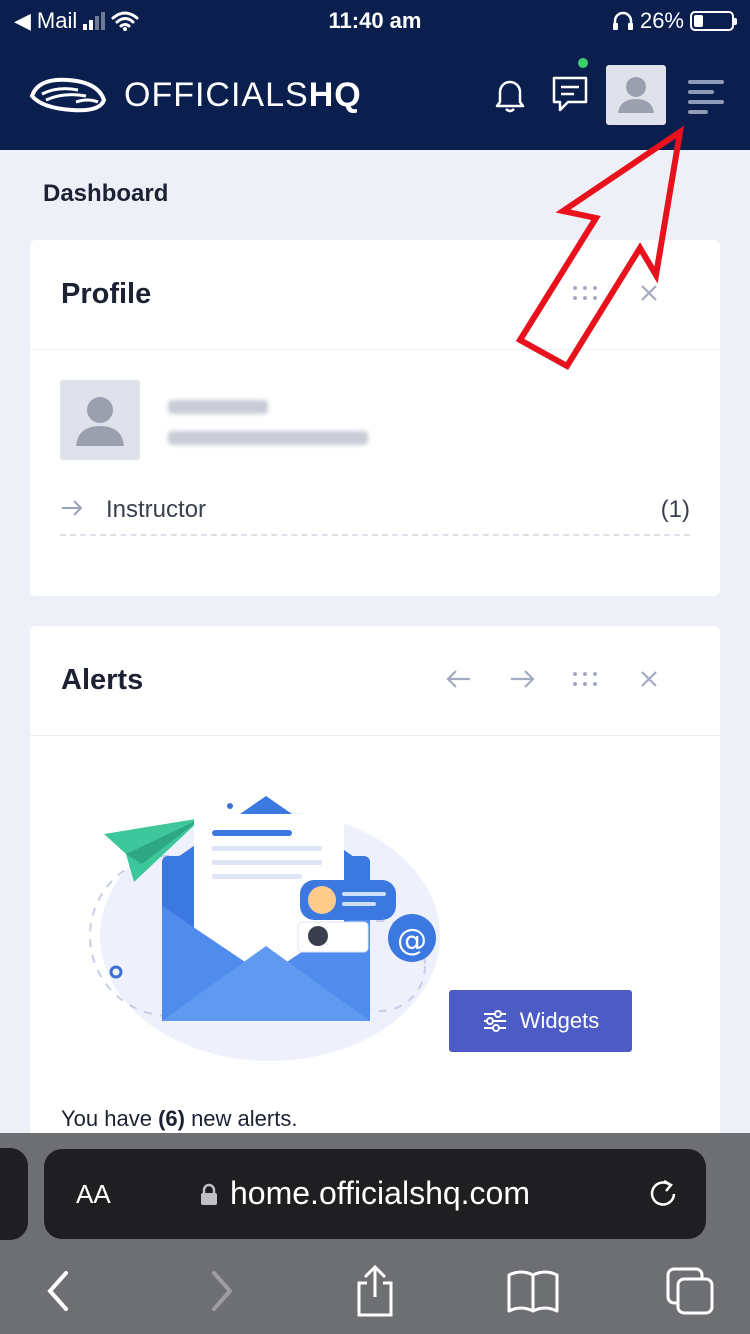 The height and width of the screenshot is (1334, 750). What do you see at coordinates (675, 509) in the screenshot?
I see `role-count: (1)` at bounding box center [675, 509].